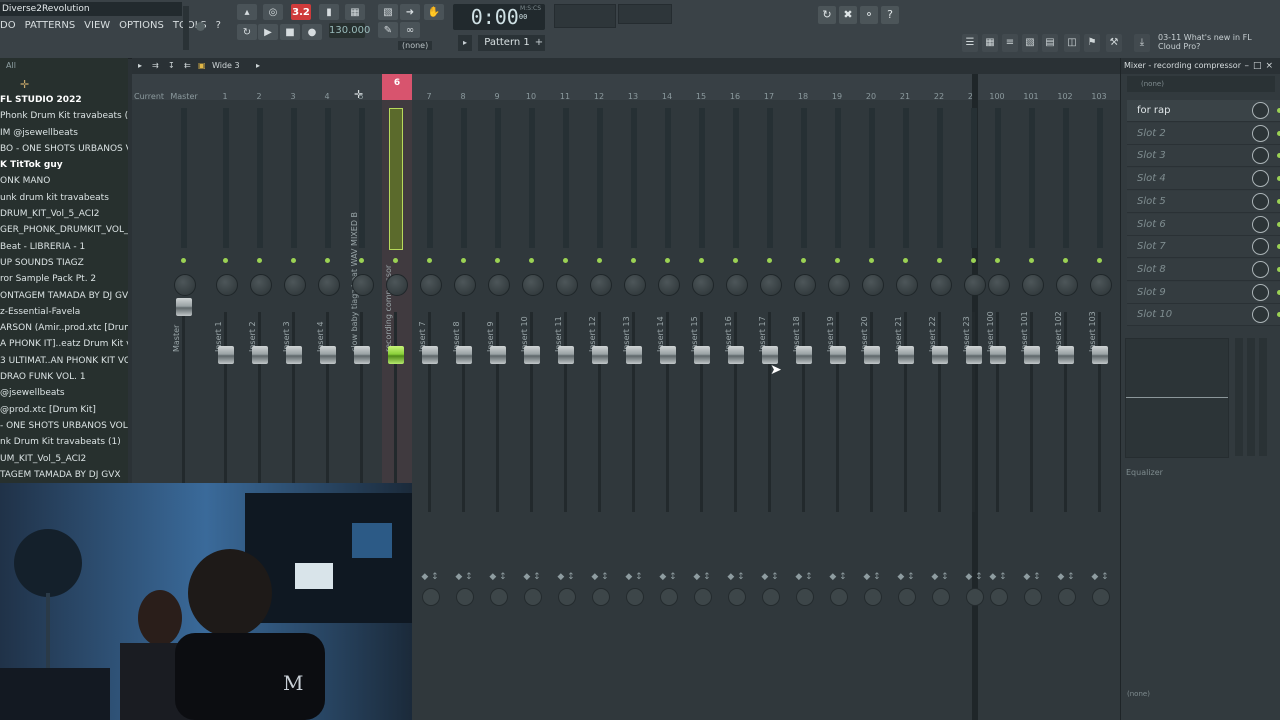 The width and height of the screenshot is (1280, 720). Describe the element at coordinates (200, 26) in the screenshot. I see `master-pitch-knob` at that location.